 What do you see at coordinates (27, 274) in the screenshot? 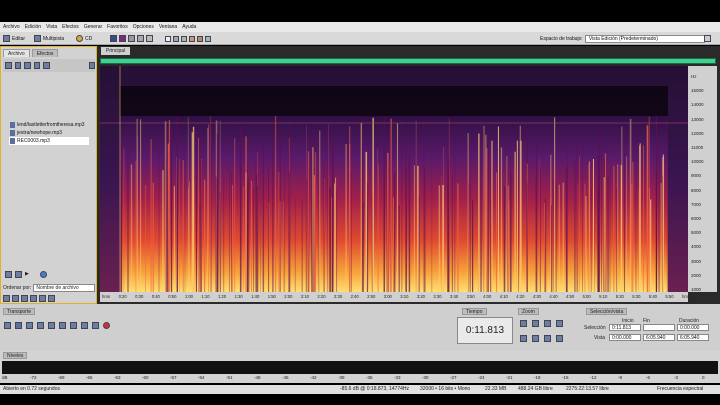
I see `play-arrow-icon: ▶` at bounding box center [27, 274].